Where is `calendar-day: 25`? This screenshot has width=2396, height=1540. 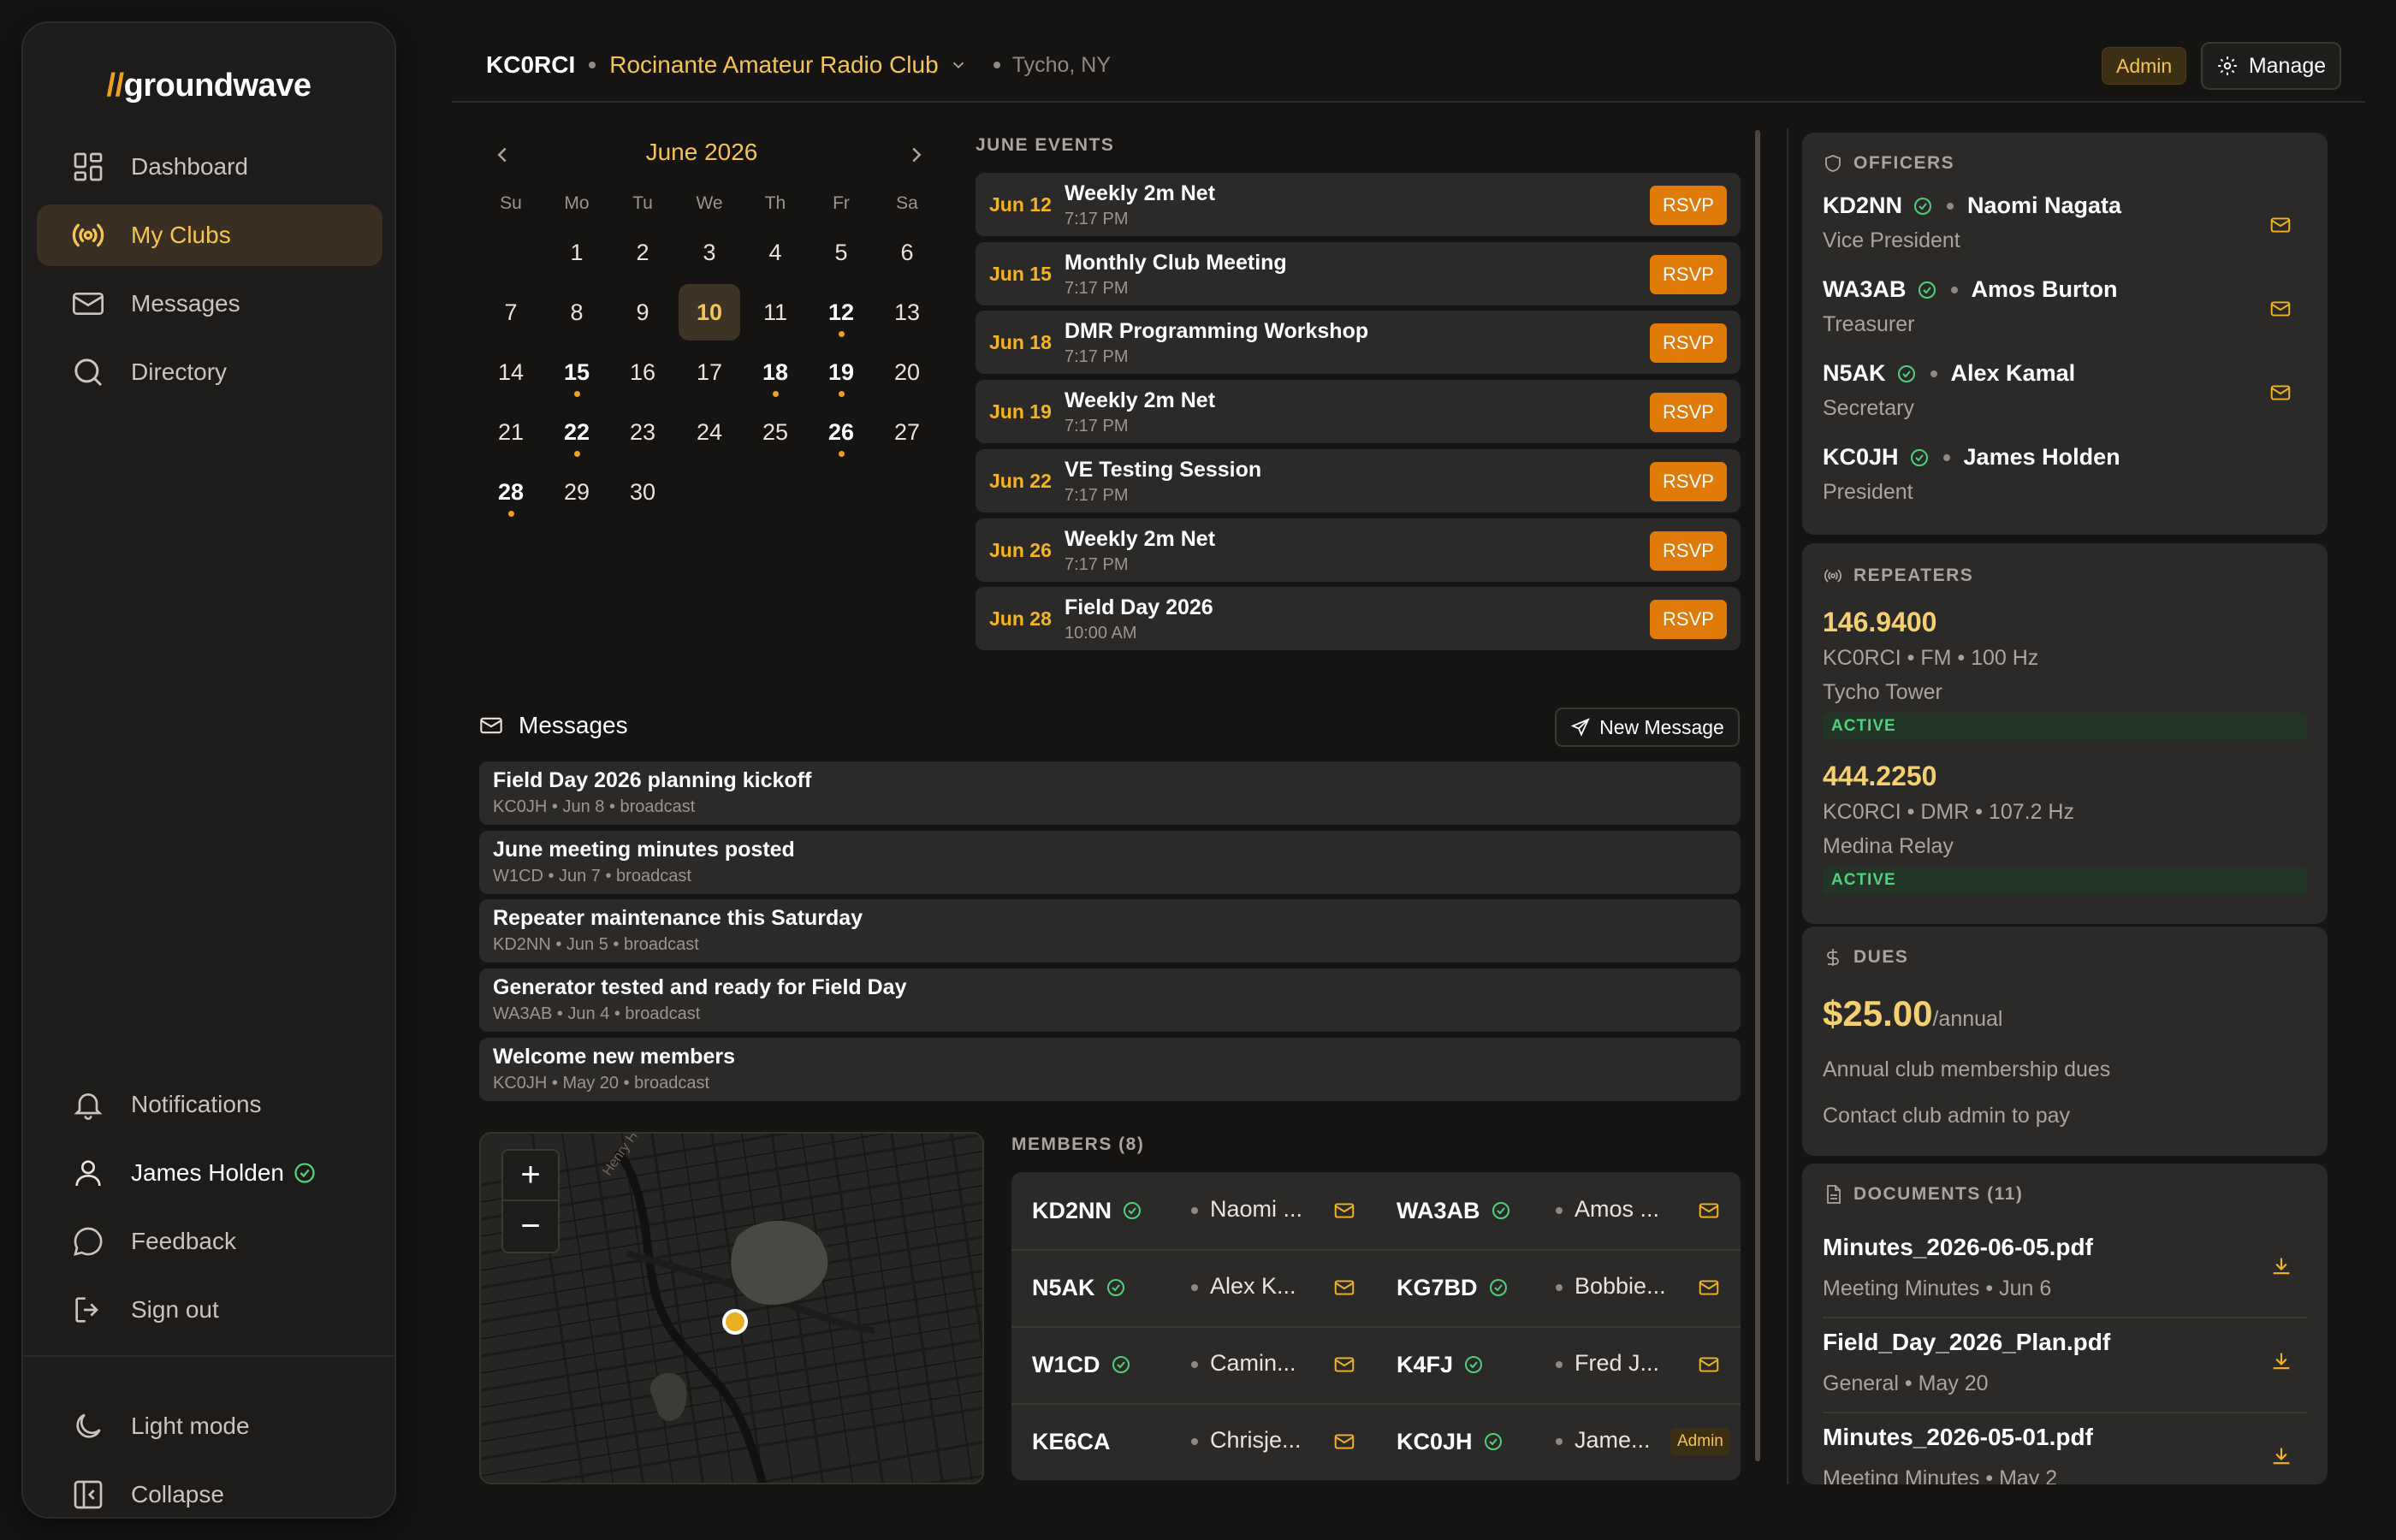
calendar-day: 25 is located at coordinates (775, 432).